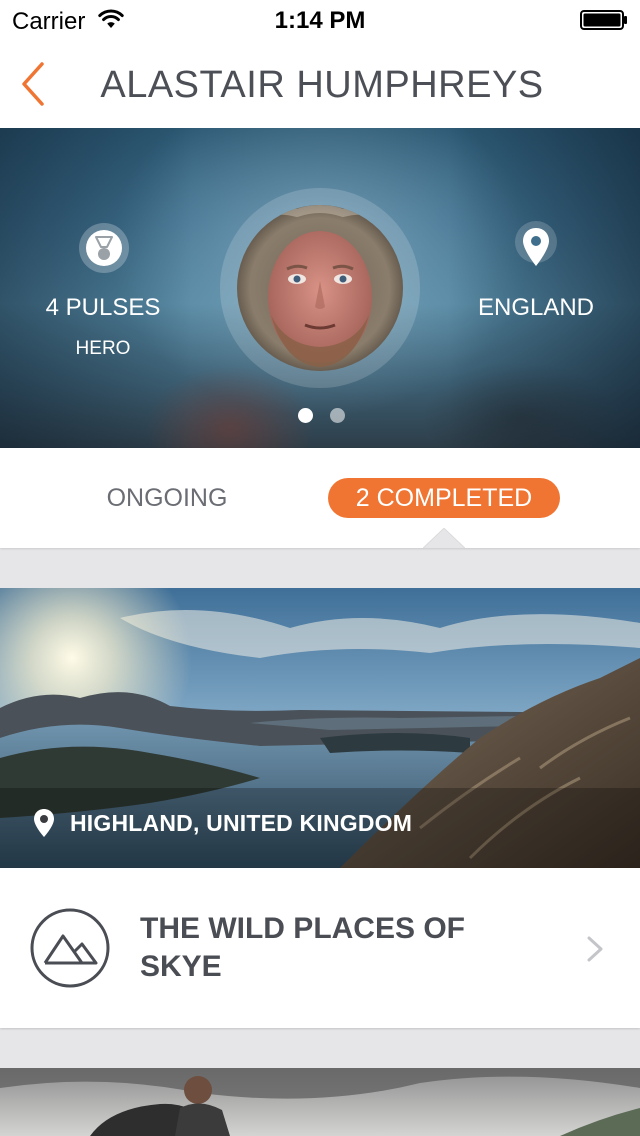 The image size is (640, 1136). Describe the element at coordinates (167, 498) in the screenshot. I see `tab-ongoing: ONGOING` at that location.